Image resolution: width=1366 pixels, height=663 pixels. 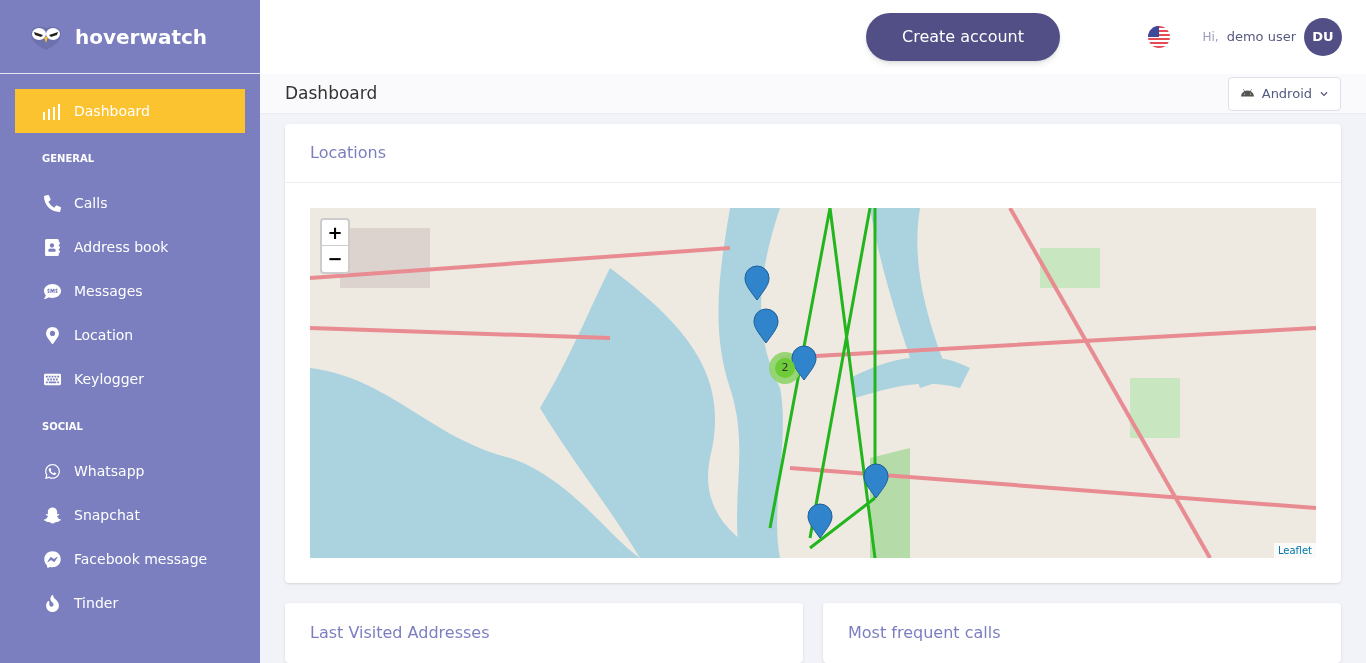 What do you see at coordinates (52, 111) in the screenshot?
I see `bar-chart-icon` at bounding box center [52, 111].